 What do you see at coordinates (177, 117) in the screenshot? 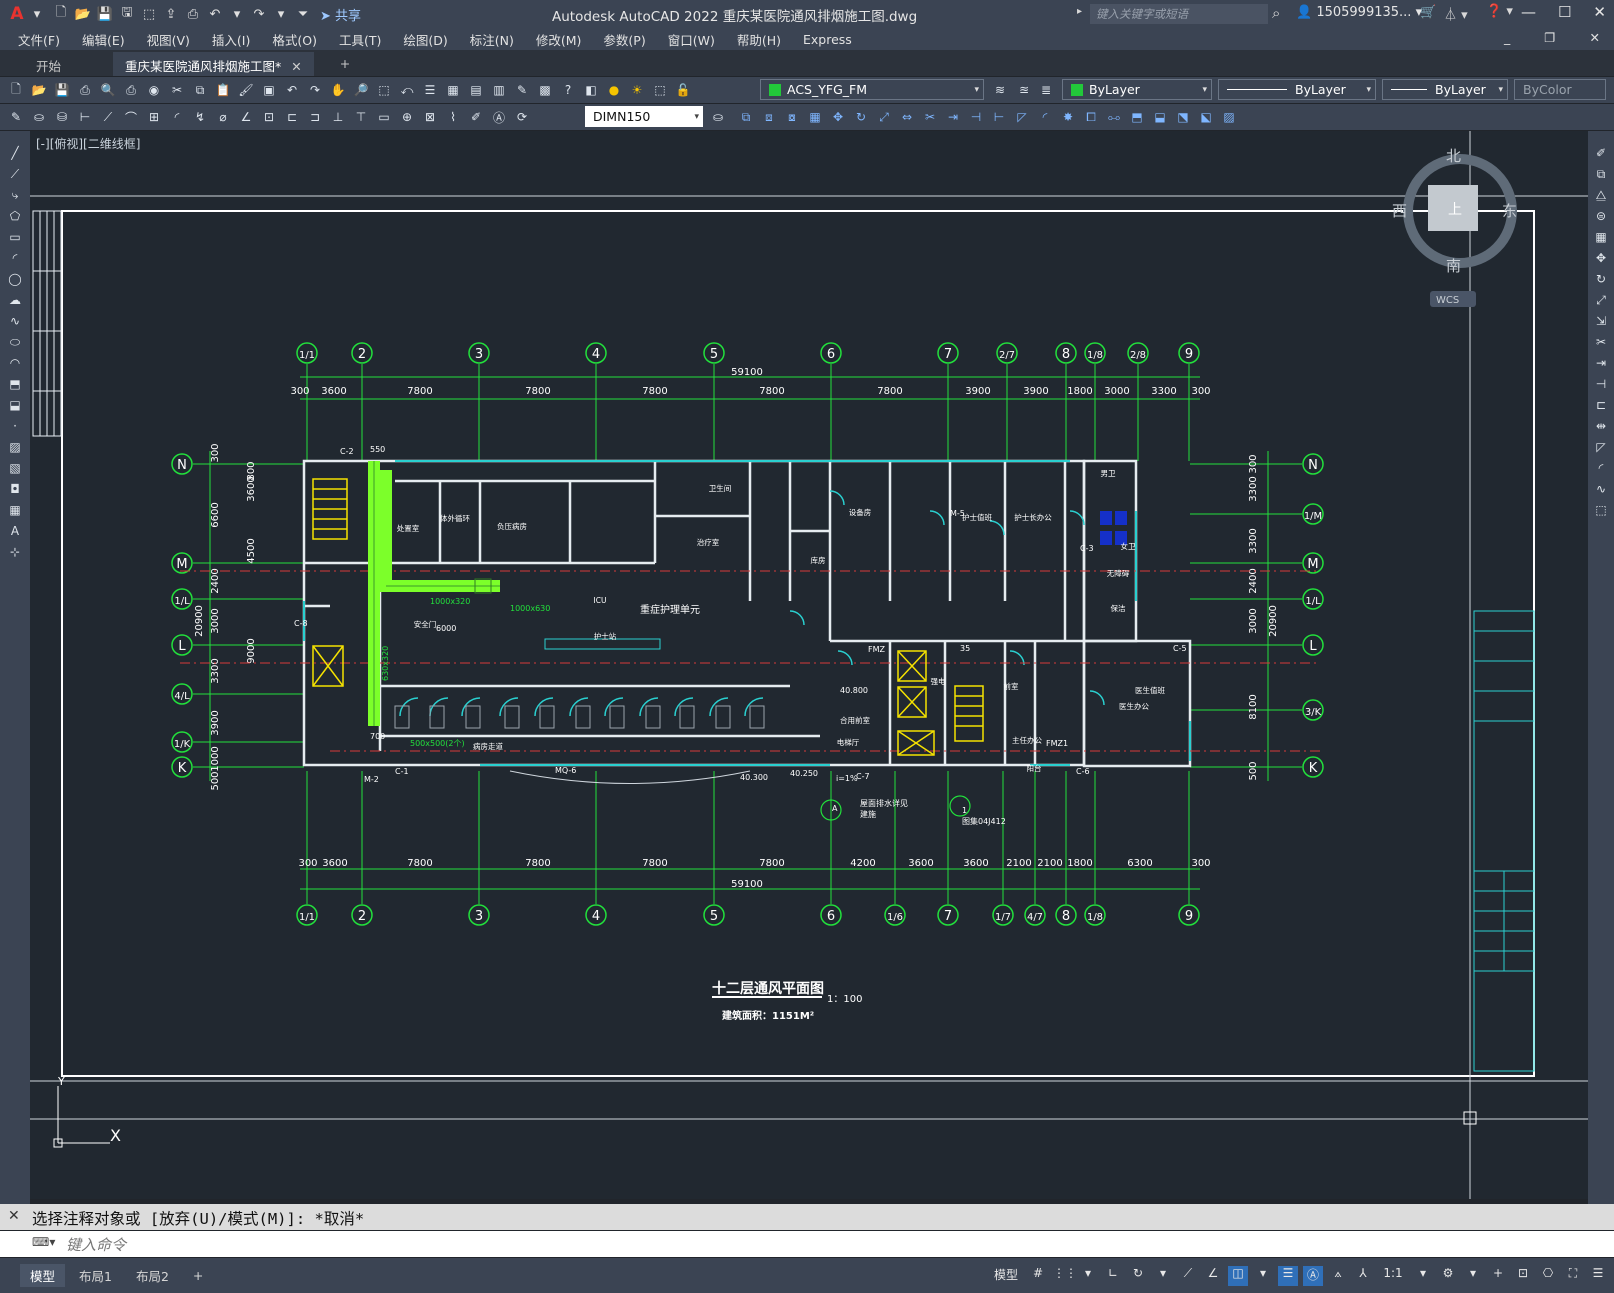
I see `radius-dim-icon: ◜` at bounding box center [177, 117].